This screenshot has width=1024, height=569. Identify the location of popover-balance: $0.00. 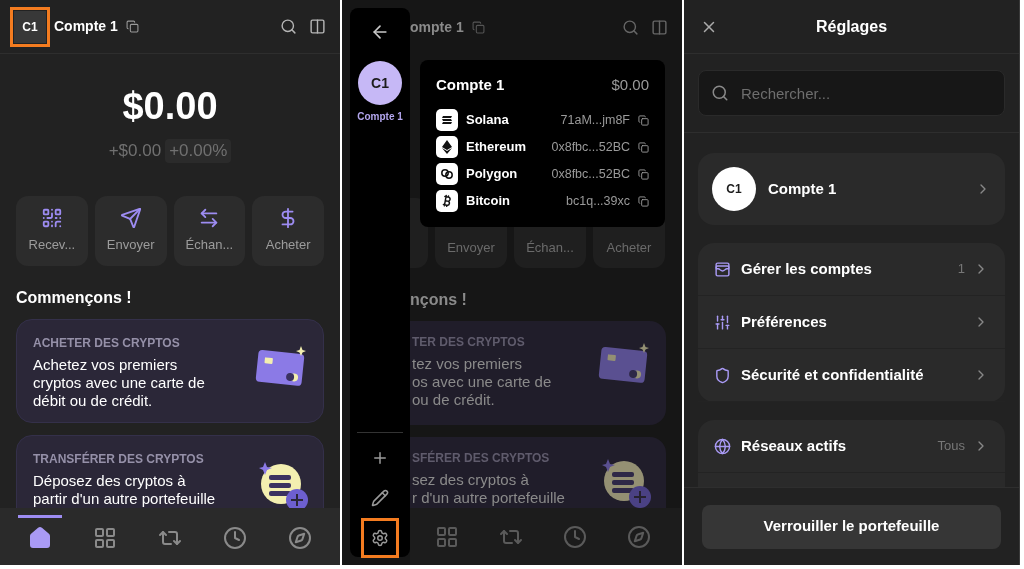
(630, 85).